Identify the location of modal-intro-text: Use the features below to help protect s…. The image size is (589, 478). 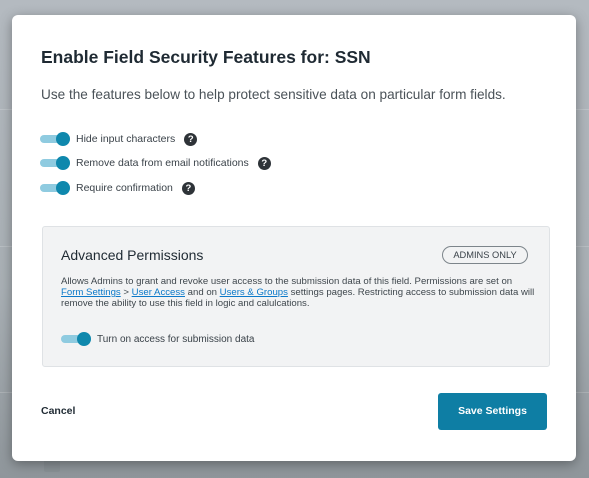
(273, 94).